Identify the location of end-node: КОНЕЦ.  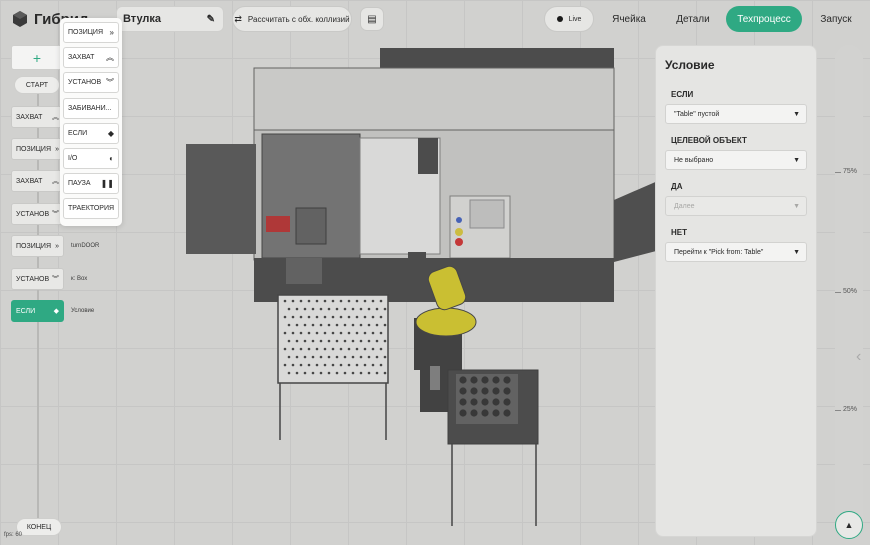
(39, 527).